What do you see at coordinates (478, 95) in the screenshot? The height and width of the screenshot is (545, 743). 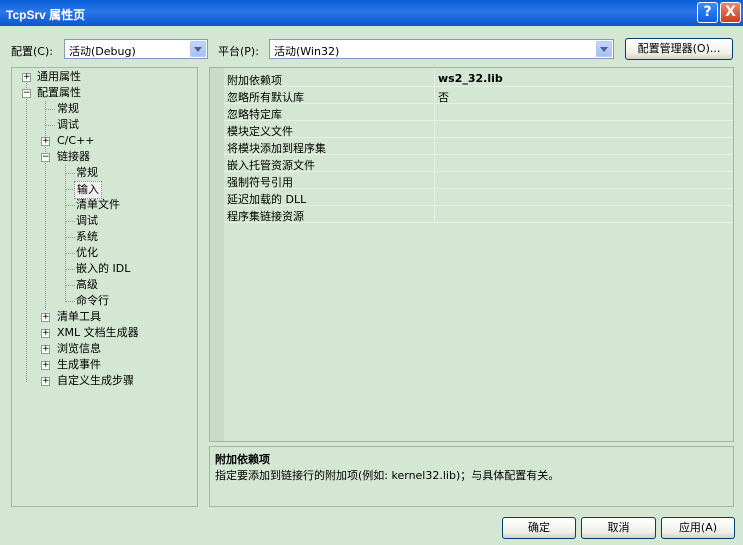 I see `property-row: 忽略所有默认库 否` at bounding box center [478, 95].